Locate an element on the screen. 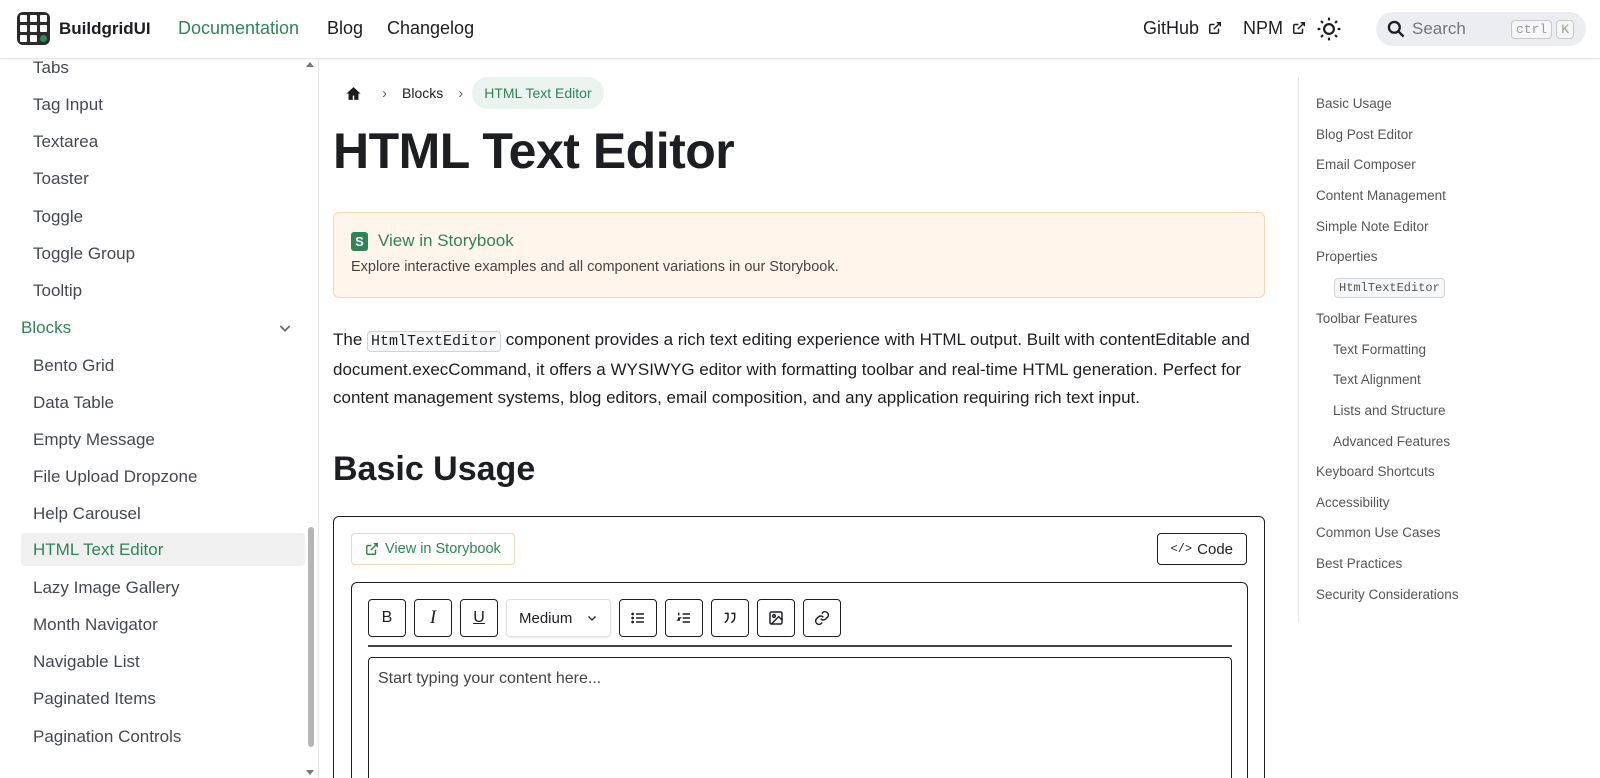 The height and width of the screenshot is (778, 1600). sidebar-item-tag-input: Tag Input is located at coordinates (68, 105).